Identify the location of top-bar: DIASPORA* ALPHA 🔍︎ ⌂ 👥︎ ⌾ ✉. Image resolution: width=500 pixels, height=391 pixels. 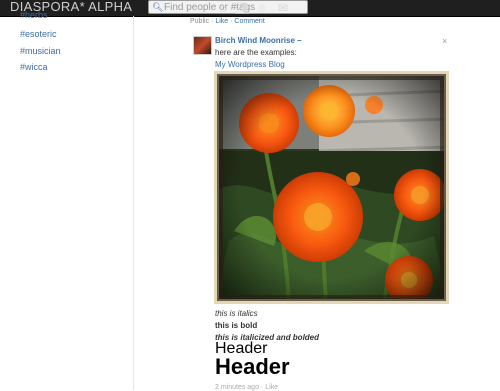
(250, 8).